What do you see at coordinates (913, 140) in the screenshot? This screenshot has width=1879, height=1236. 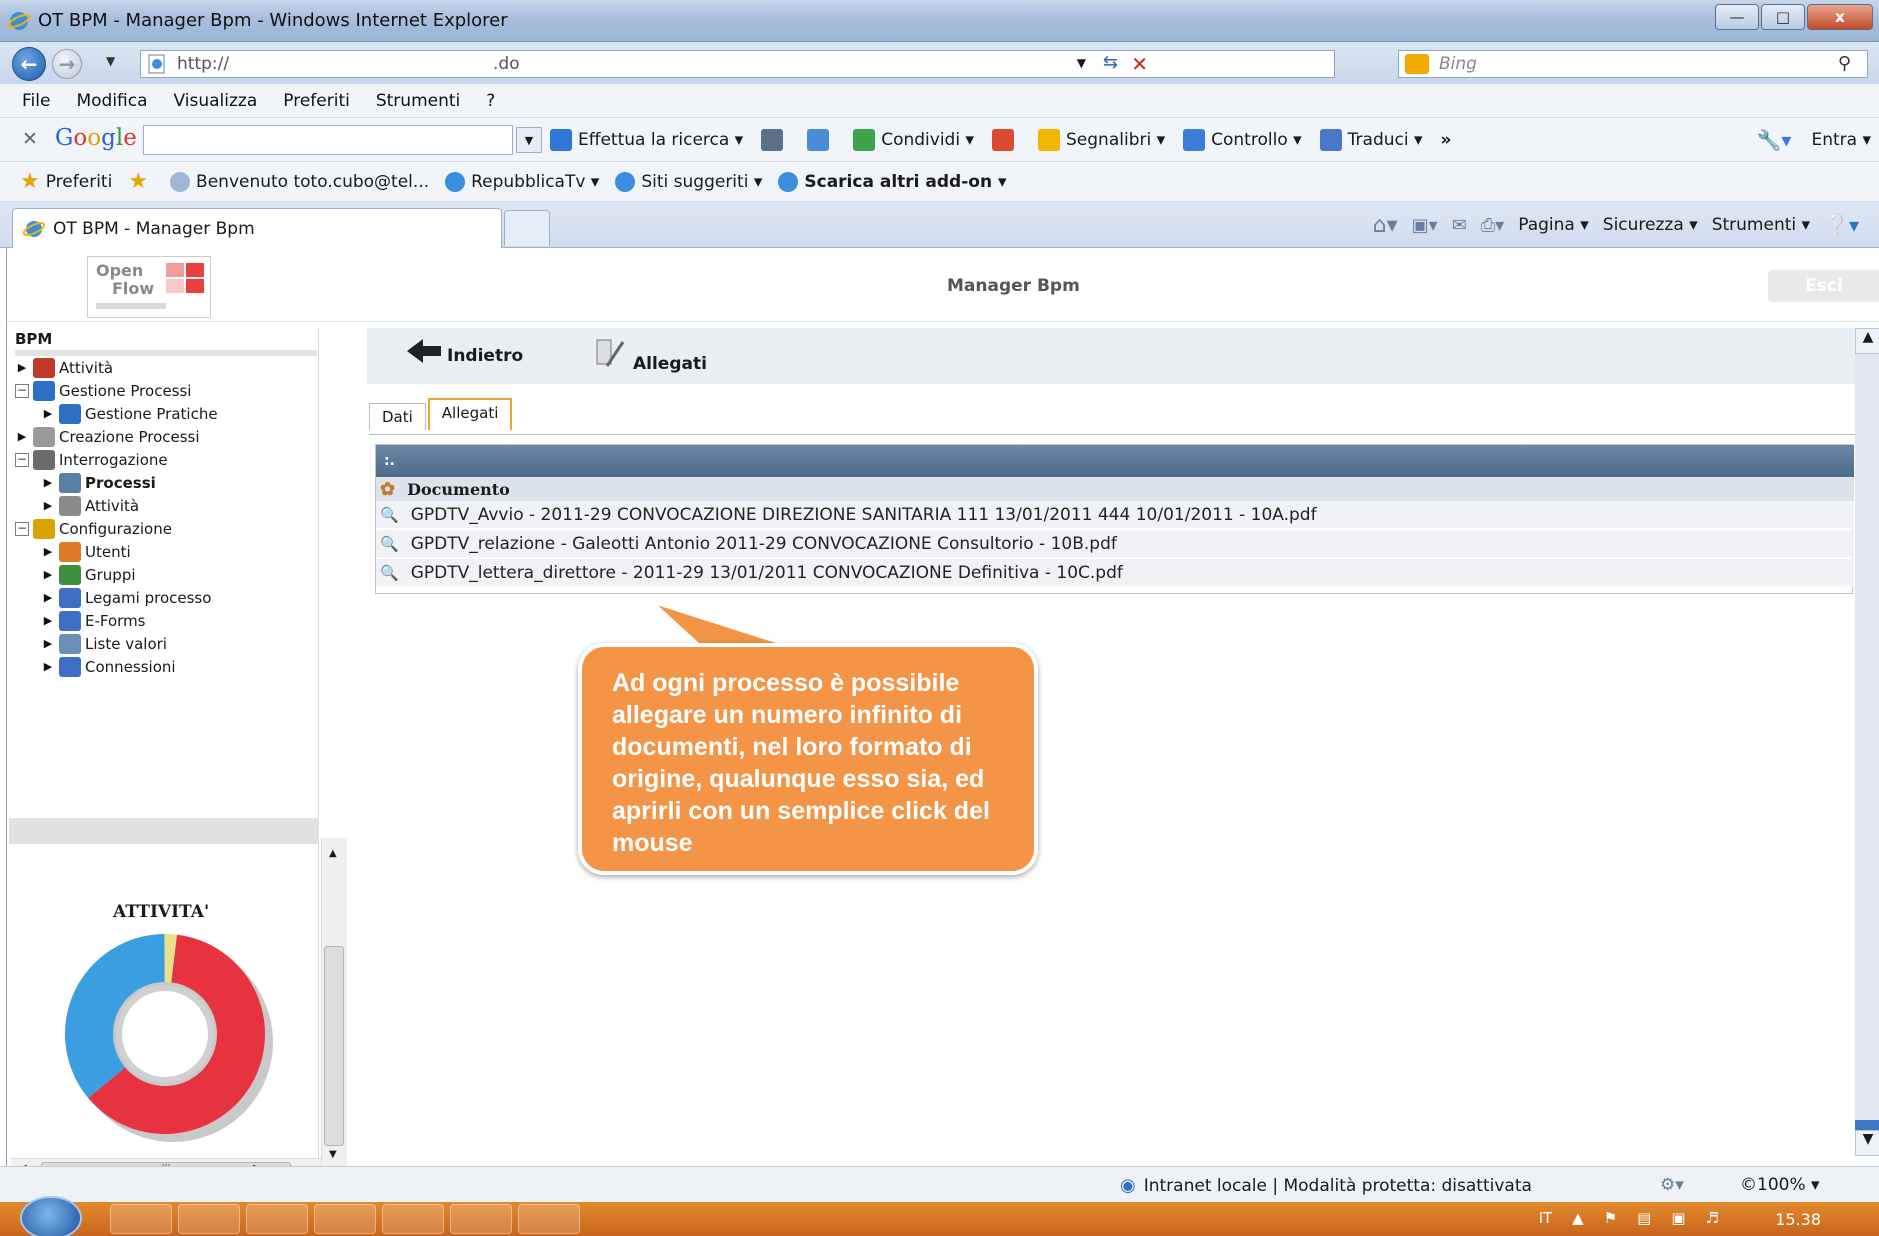 I see `google-toolbar-item: Condividi ▾` at bounding box center [913, 140].